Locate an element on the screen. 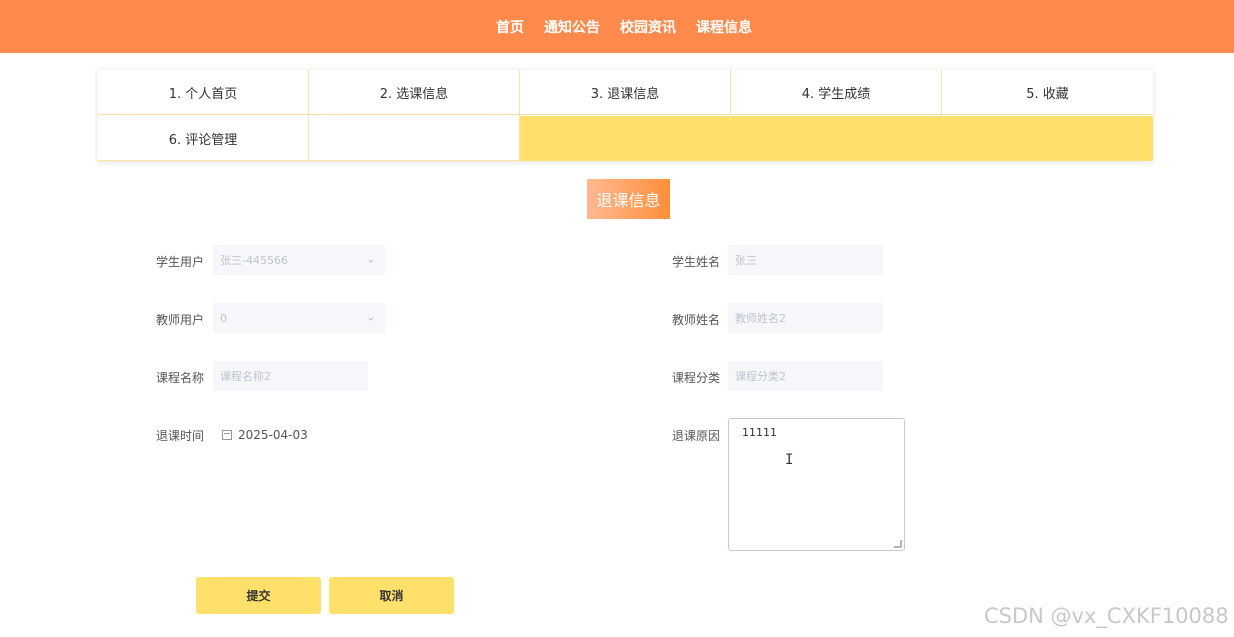 This screenshot has height=637, width=1234. page-title-box: 退课信息 is located at coordinates (628, 199).